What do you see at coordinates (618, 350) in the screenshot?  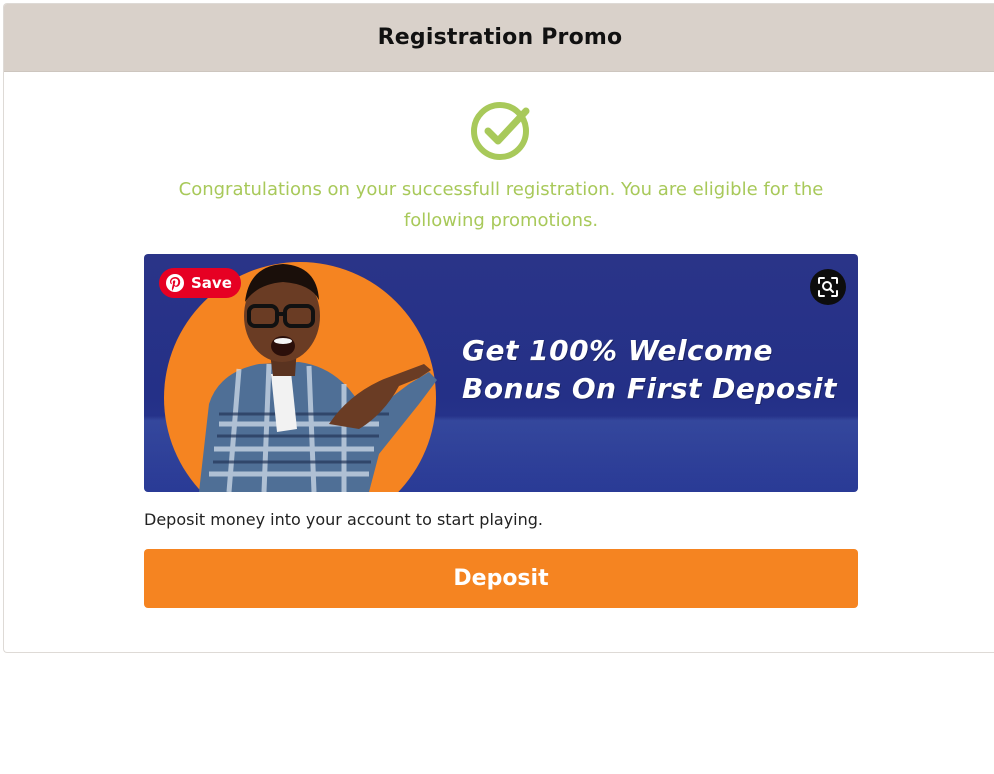 I see `promo-headline-line-1: Get 100% Welcome` at bounding box center [618, 350].